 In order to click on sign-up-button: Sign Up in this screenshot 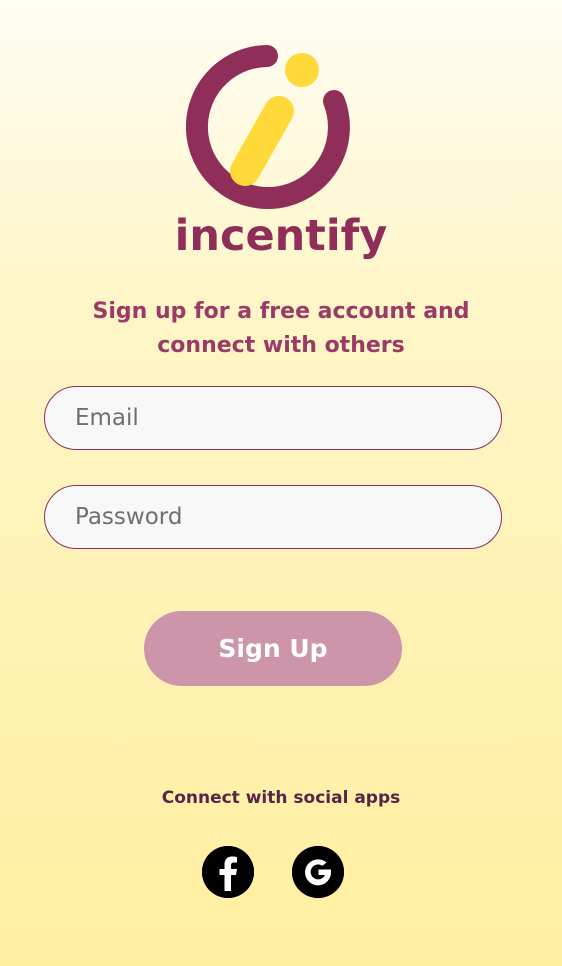, I will do `click(273, 648)`.